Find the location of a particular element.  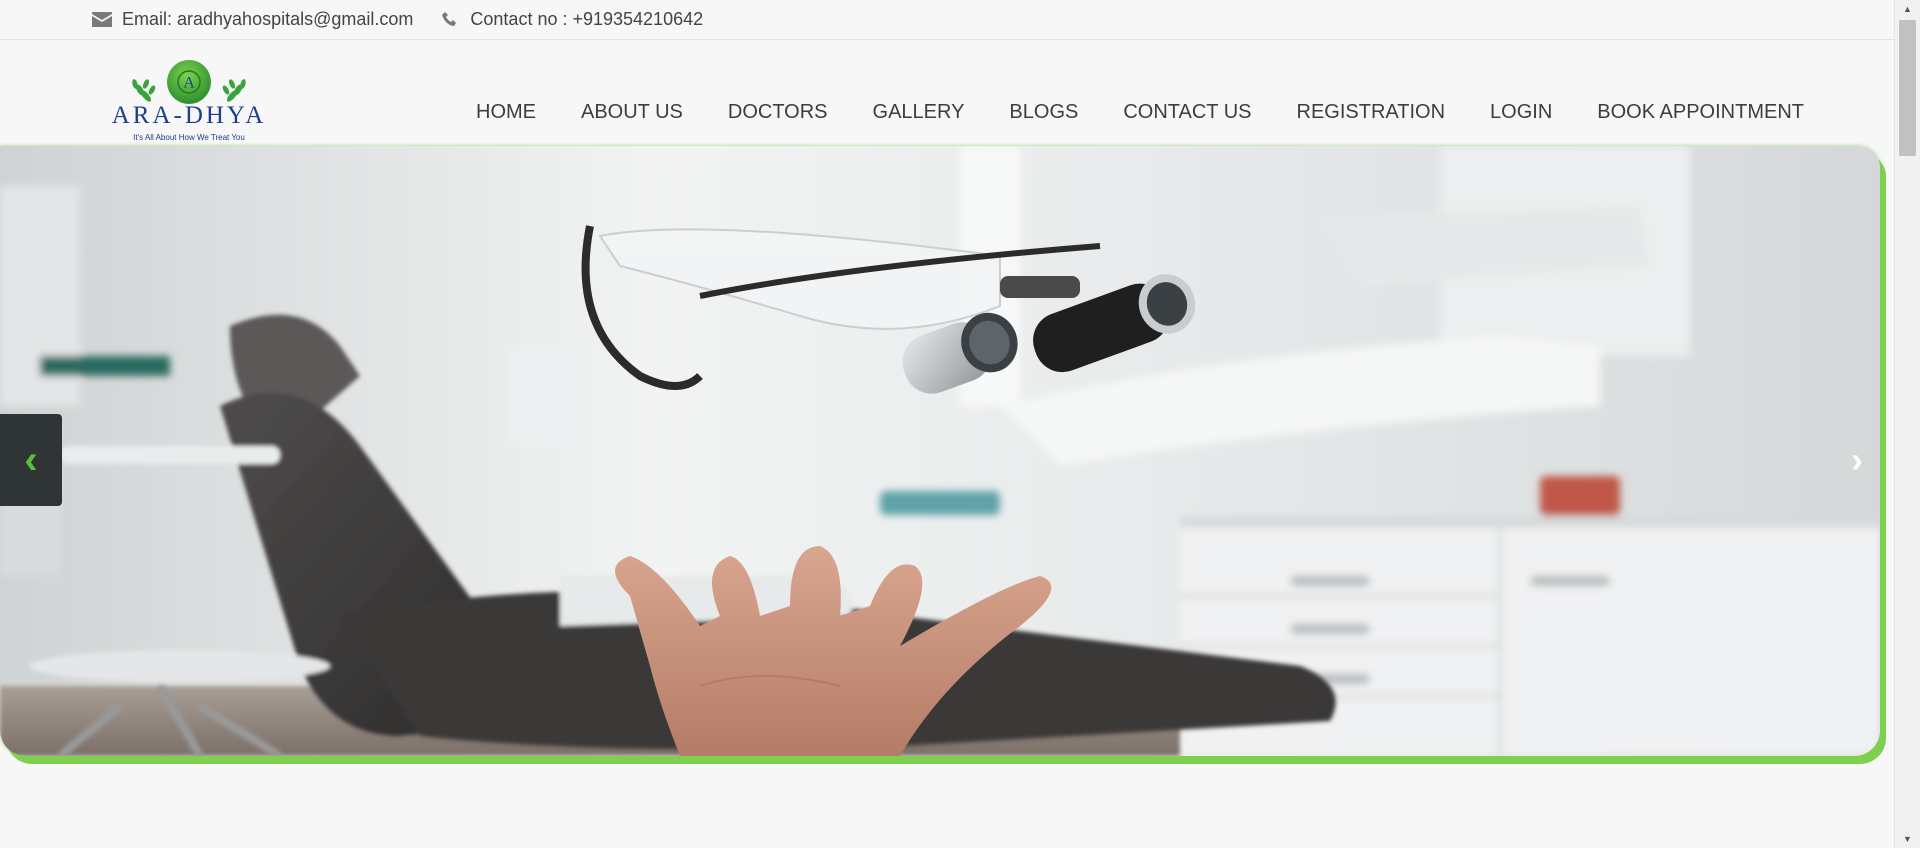

nav-home: HOME is located at coordinates (506, 112).